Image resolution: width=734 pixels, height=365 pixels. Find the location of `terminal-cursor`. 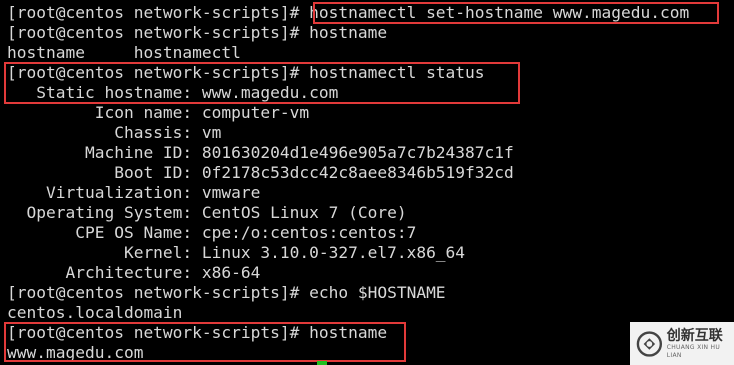

terminal-cursor is located at coordinates (322, 363).